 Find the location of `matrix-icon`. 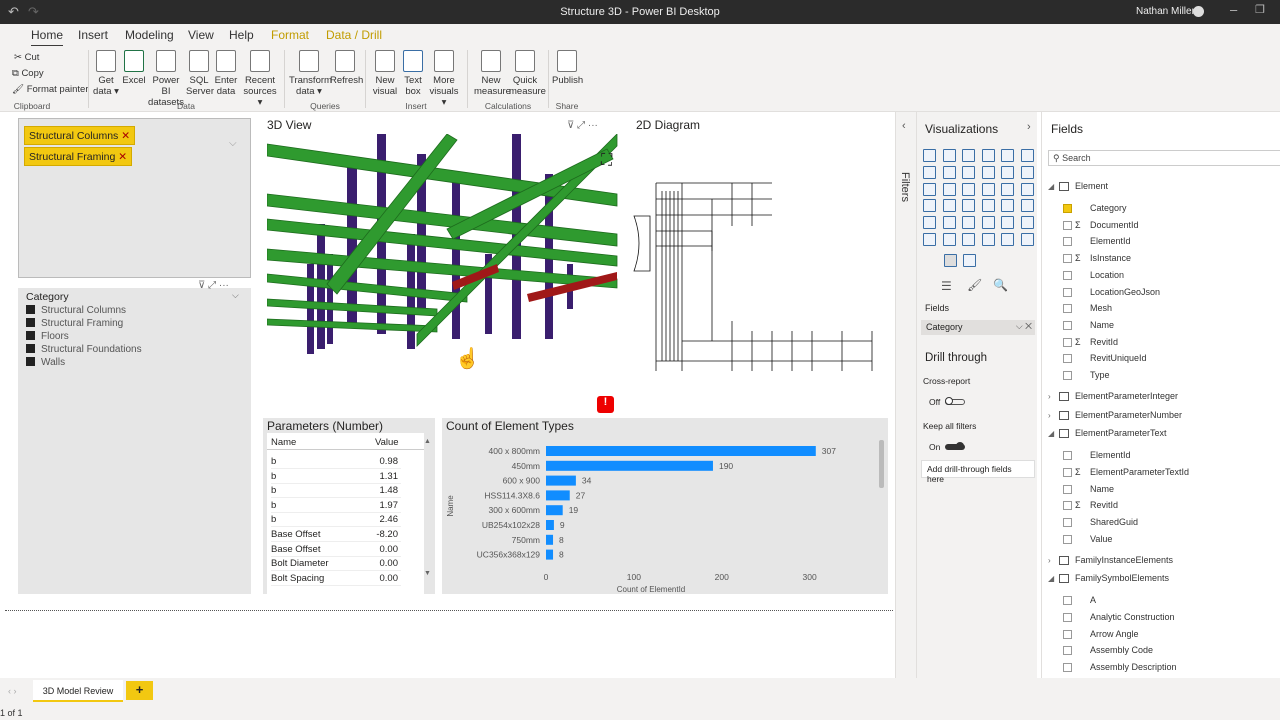

matrix-icon is located at coordinates (988, 223).